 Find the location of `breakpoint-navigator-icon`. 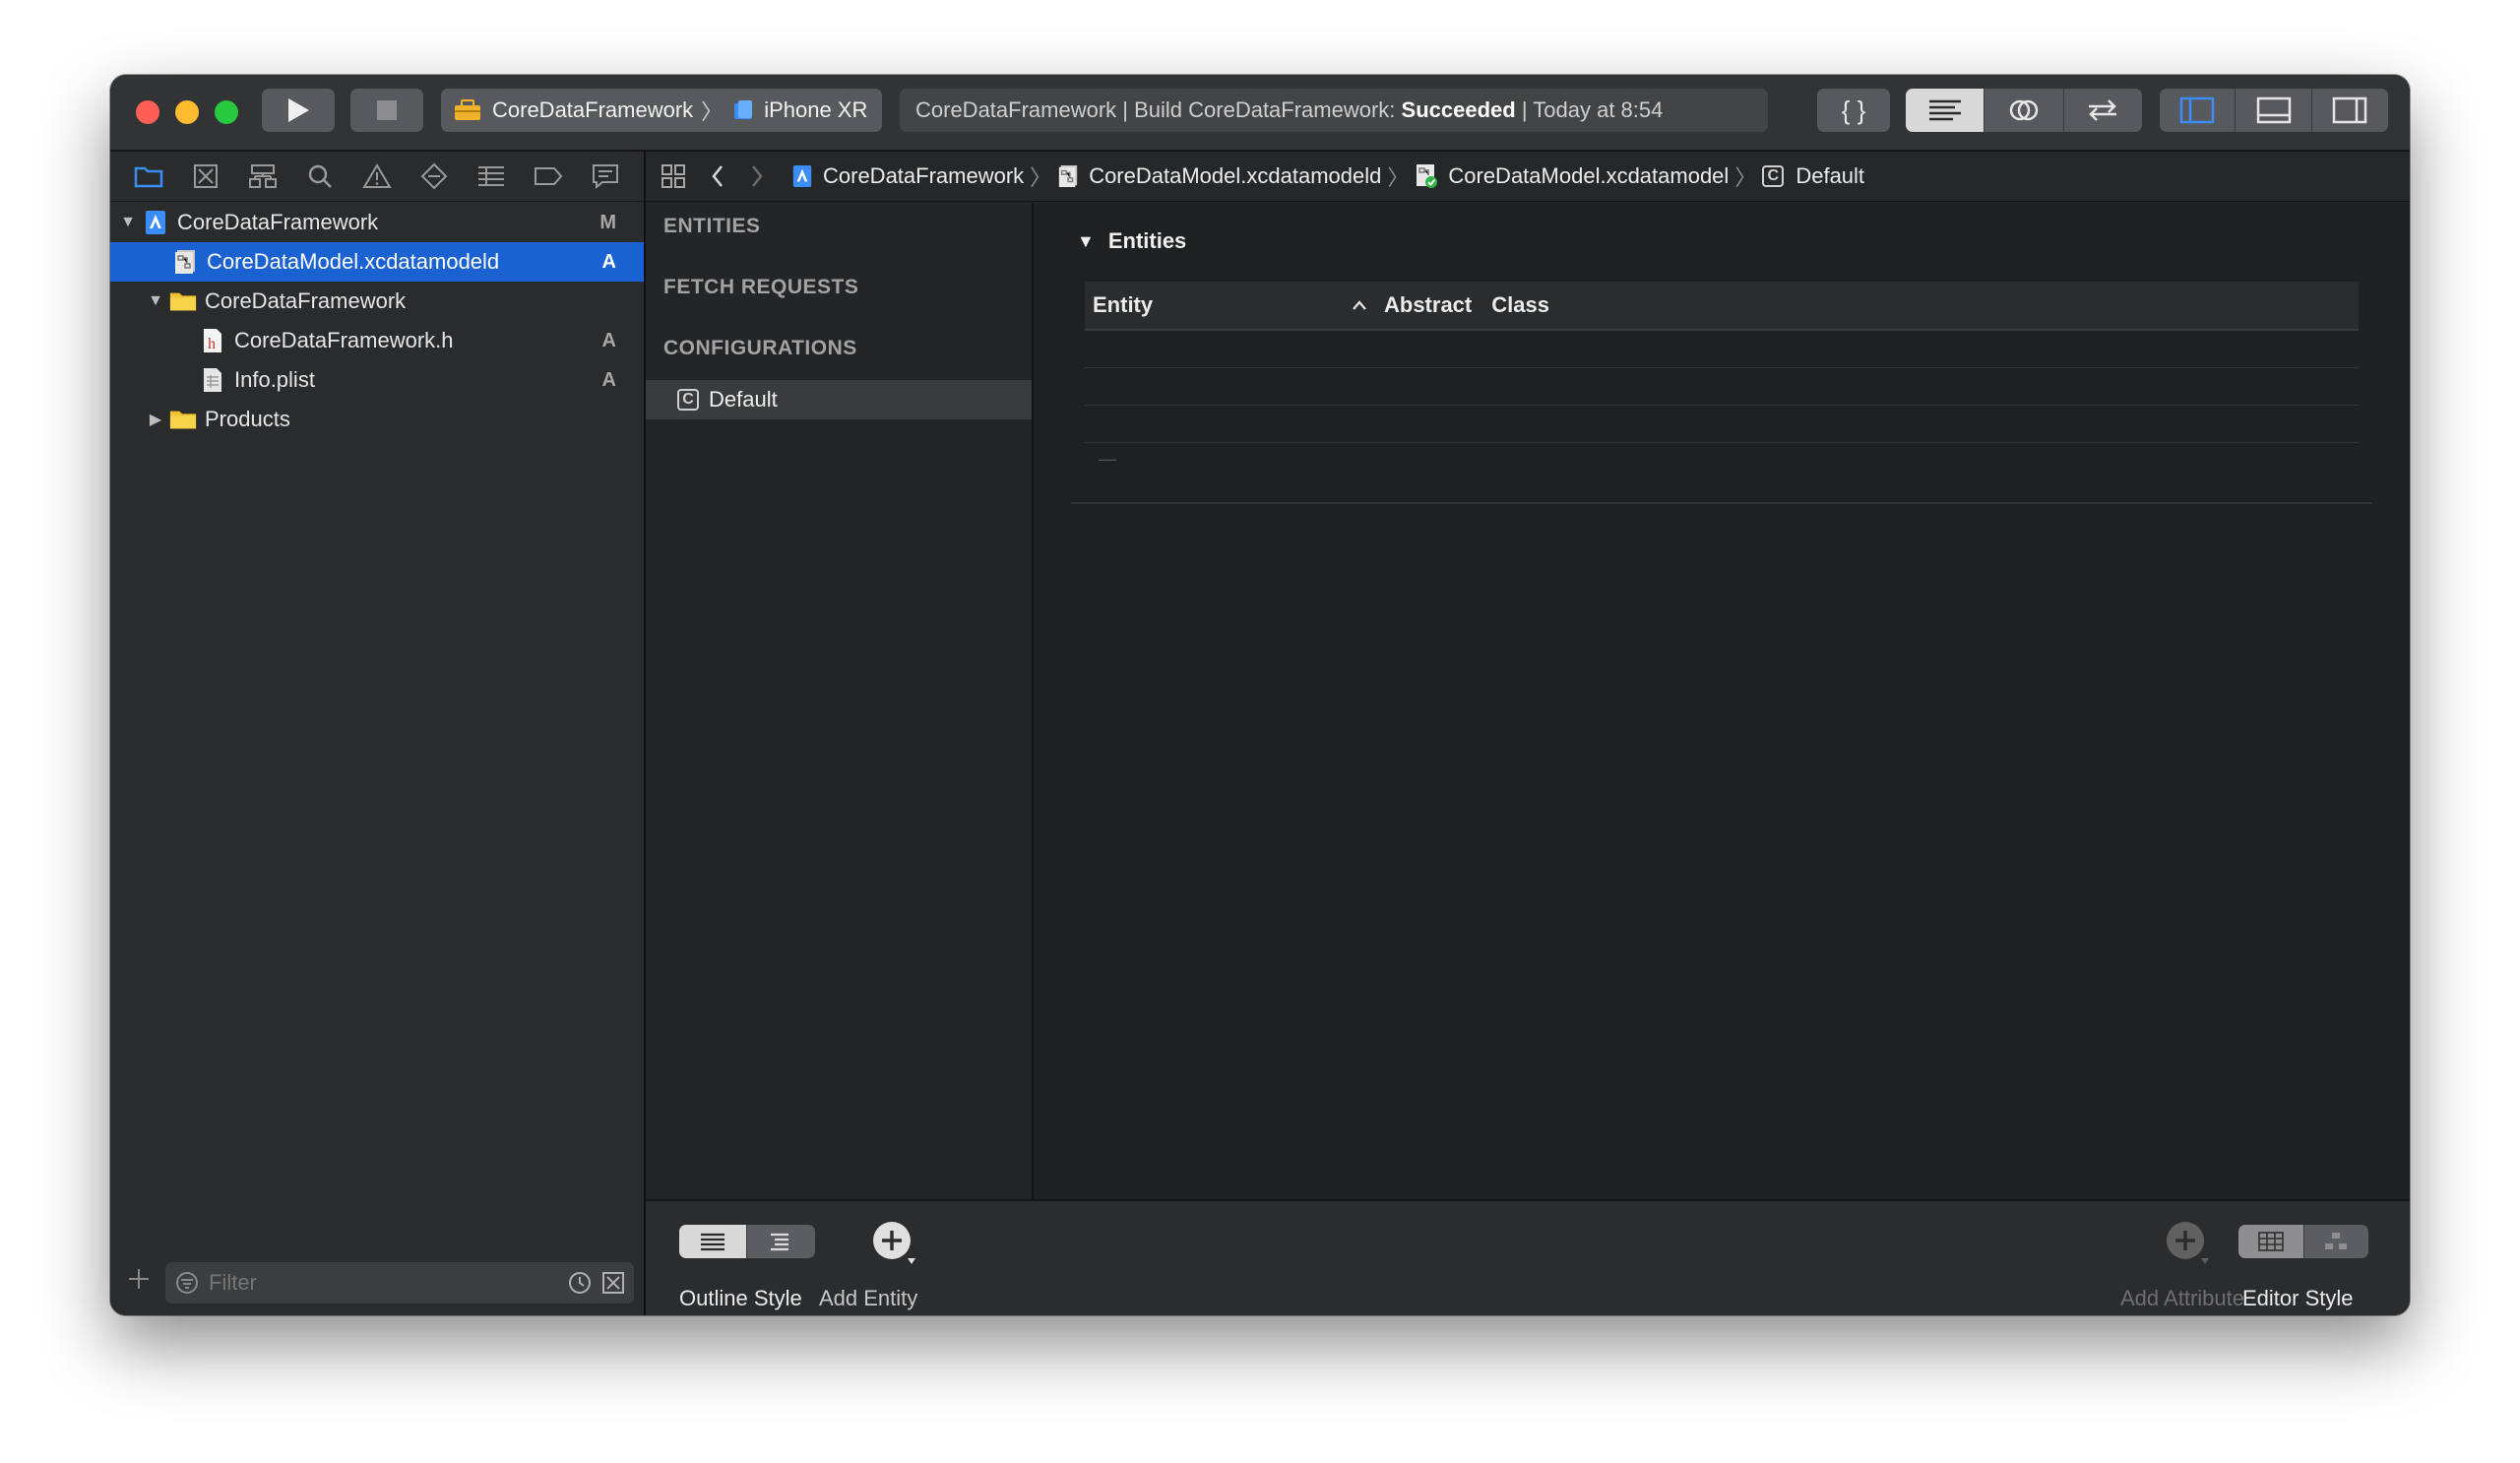

breakpoint-navigator-icon is located at coordinates (548, 176).